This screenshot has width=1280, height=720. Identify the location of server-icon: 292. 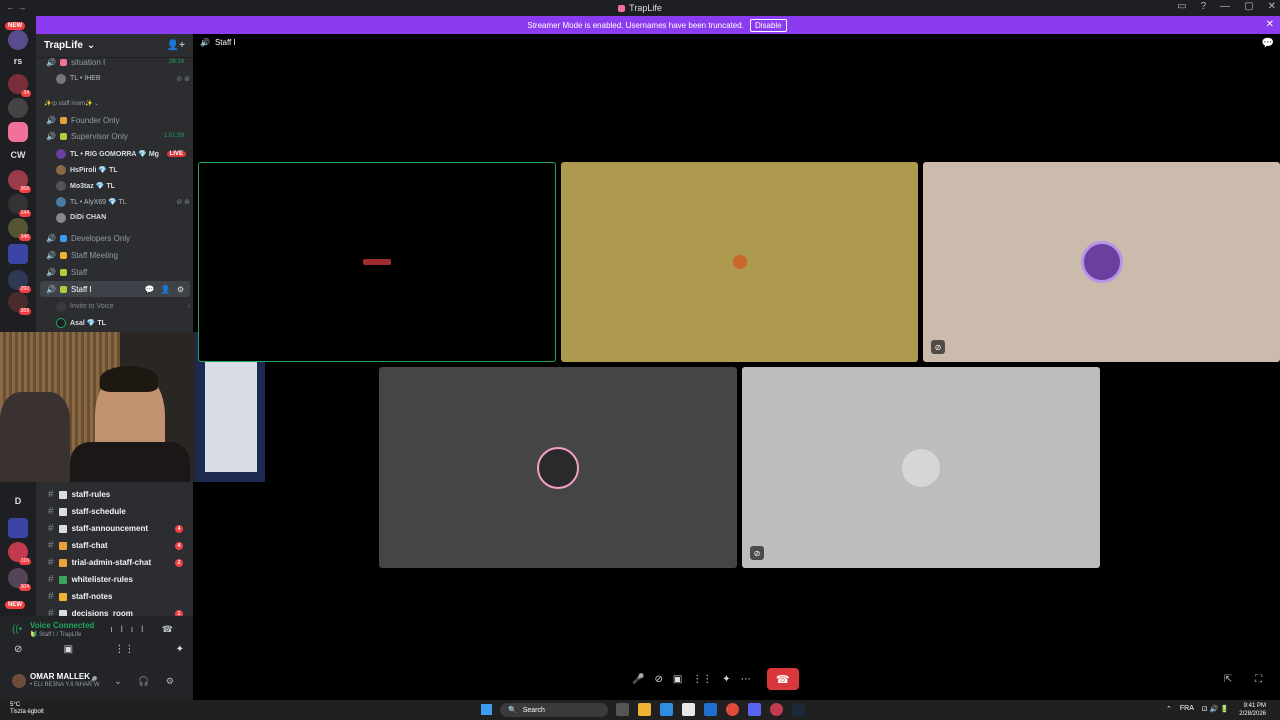
(19, 281).